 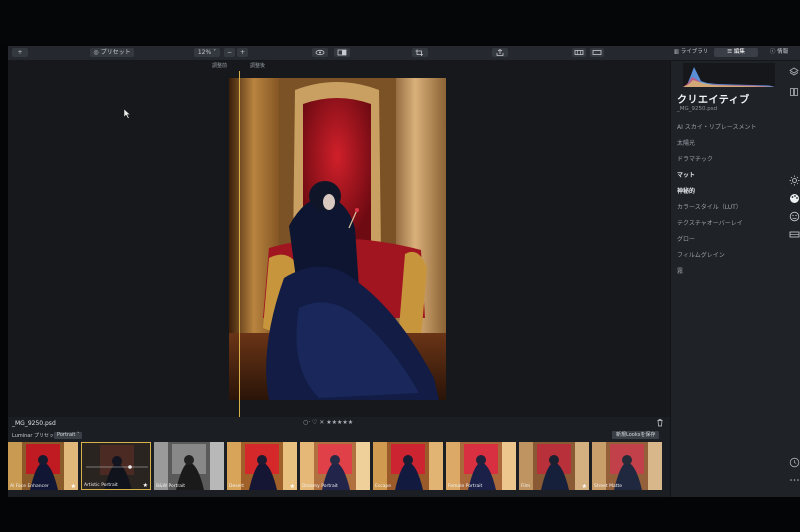 What do you see at coordinates (20, 52) in the screenshot?
I see `add-button: +` at bounding box center [20, 52].